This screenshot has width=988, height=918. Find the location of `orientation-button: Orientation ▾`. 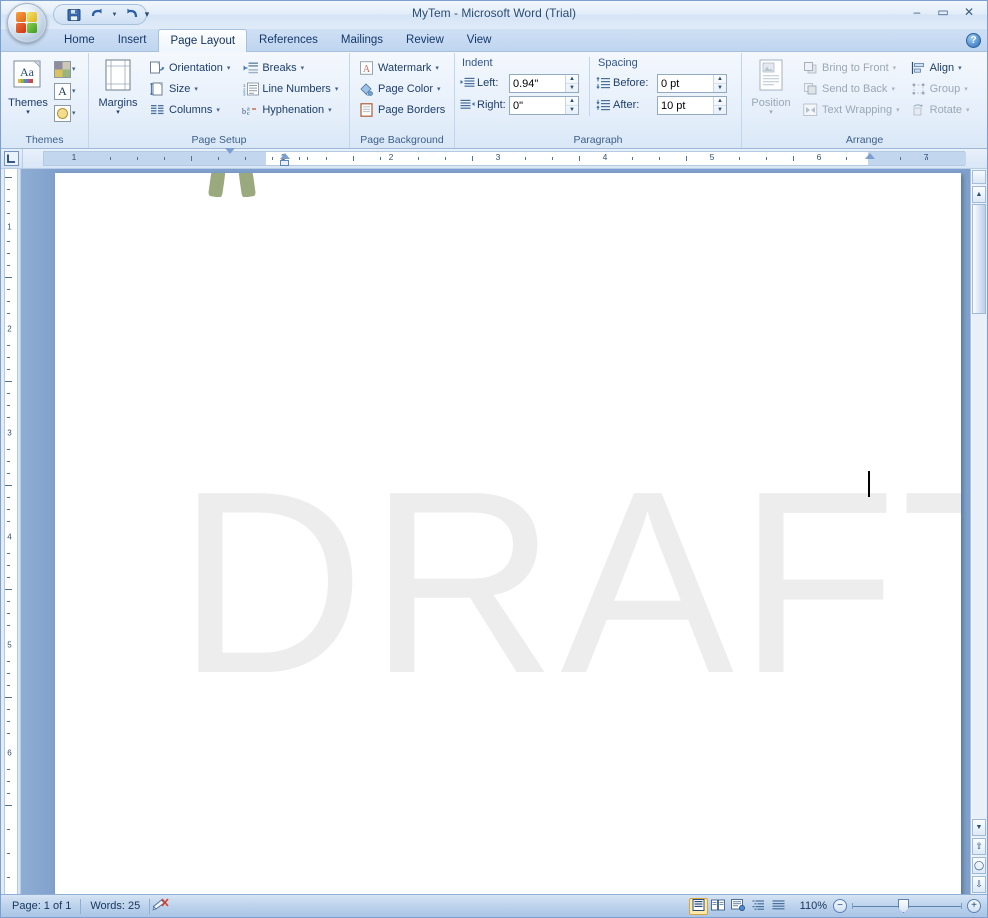

orientation-button: Orientation ▾ is located at coordinates (189, 67).